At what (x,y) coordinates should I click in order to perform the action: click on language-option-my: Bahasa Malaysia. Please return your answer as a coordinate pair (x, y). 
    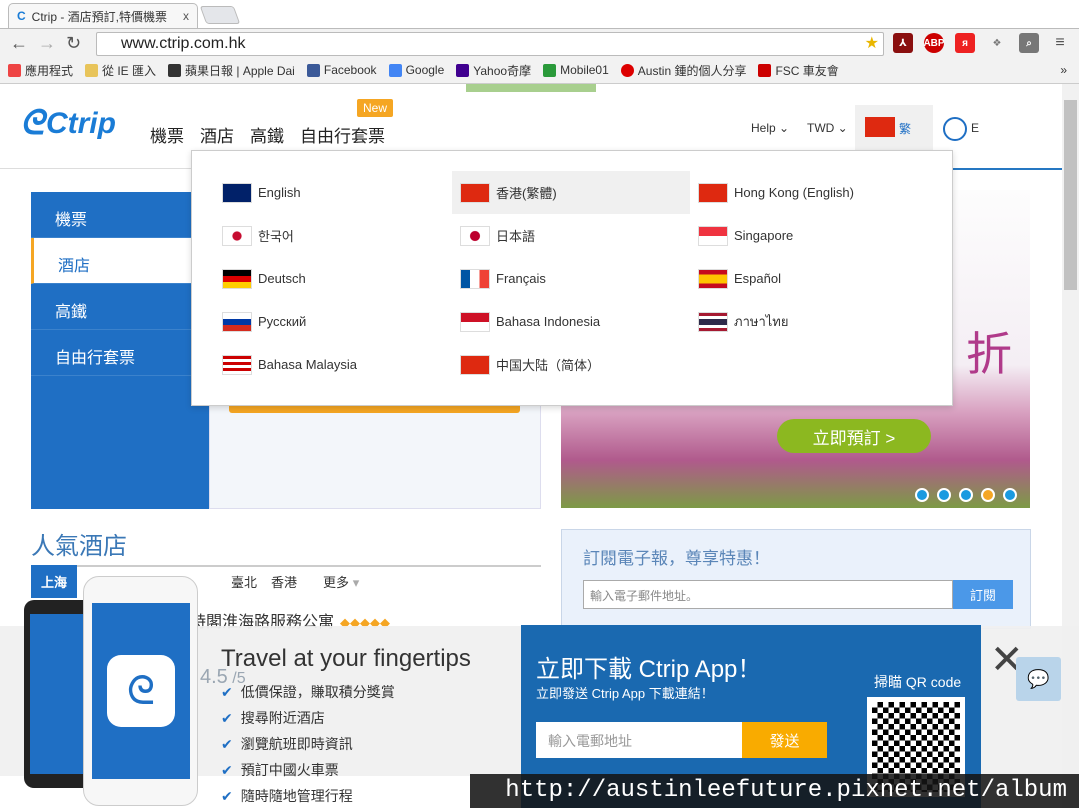
    Looking at the image, I should click on (333, 364).